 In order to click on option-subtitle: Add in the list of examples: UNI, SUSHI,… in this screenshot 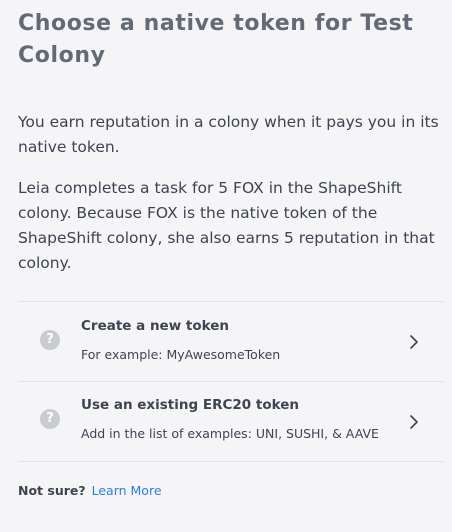, I will do `click(230, 433)`.